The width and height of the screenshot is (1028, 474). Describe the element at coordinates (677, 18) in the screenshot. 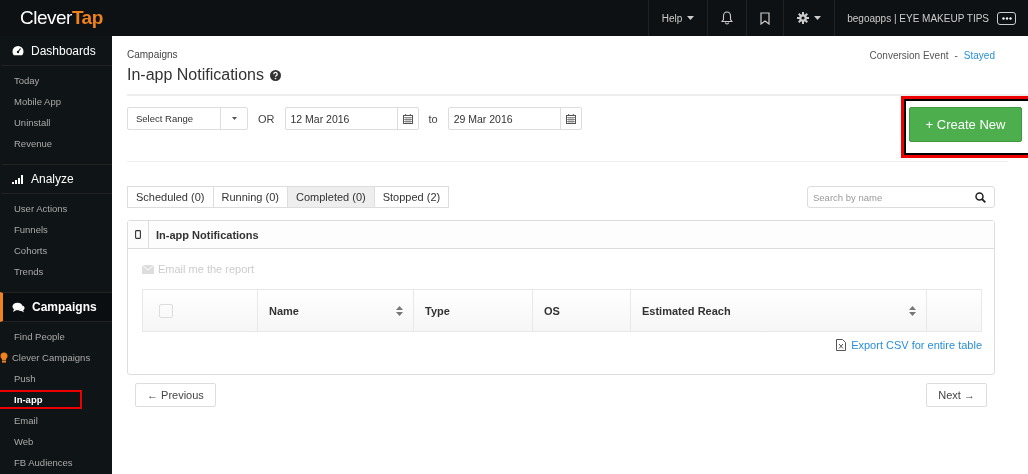

I see `help-menu: Help` at that location.